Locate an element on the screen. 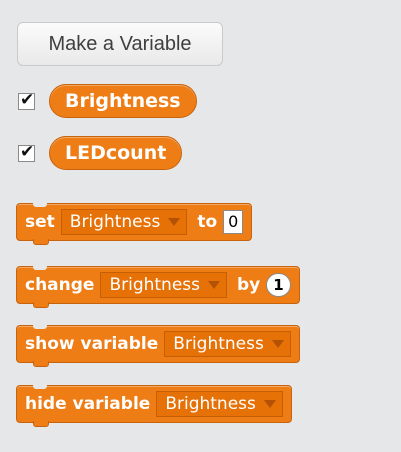 This screenshot has width=401, height=452. block-keyword-hide-variable: hide variable is located at coordinates (88, 404).